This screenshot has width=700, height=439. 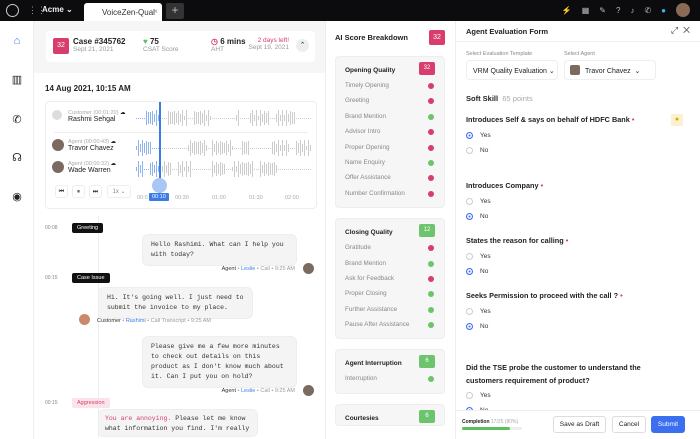 What do you see at coordinates (677, 120) in the screenshot?
I see `info-icon: ●` at bounding box center [677, 120].